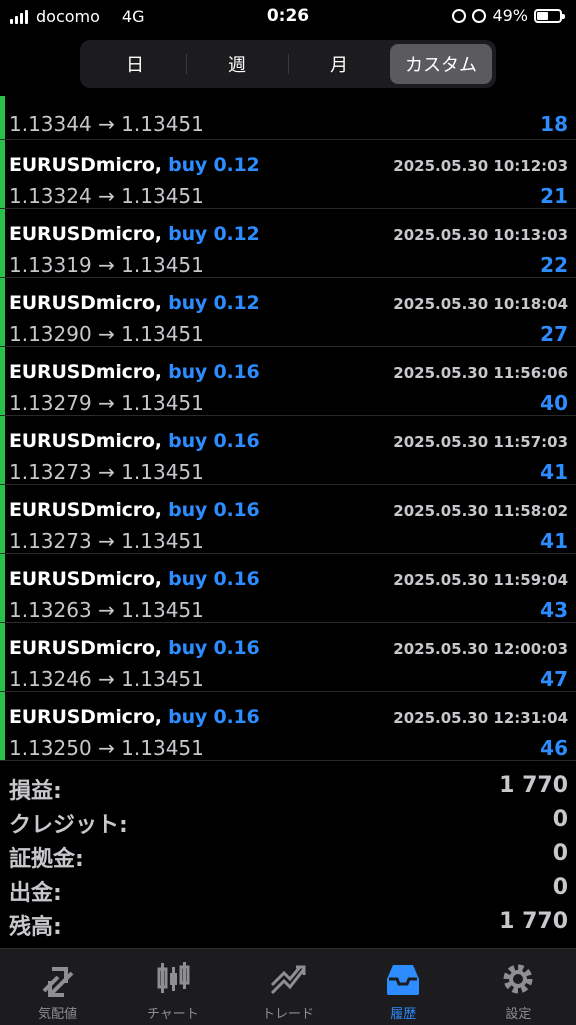  I want to click on trade-prices: 1.13279 → 1.13451, so click(106, 403).